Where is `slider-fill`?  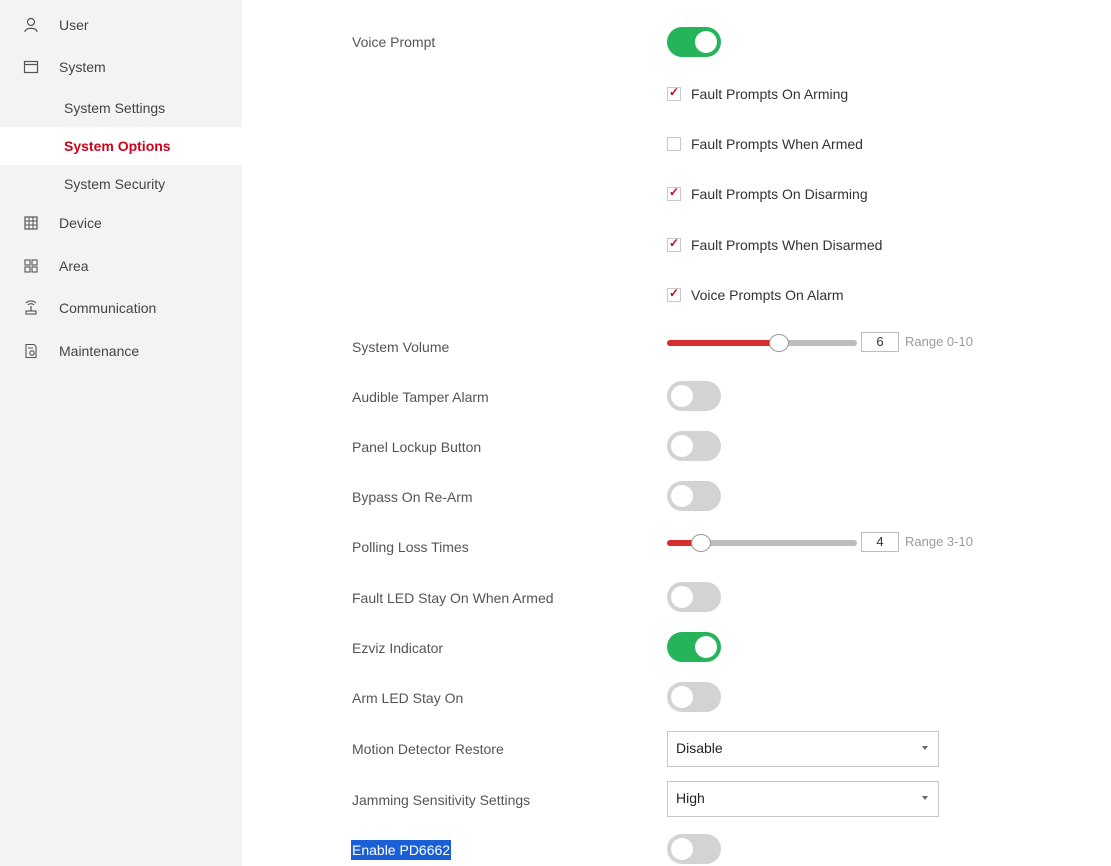 slider-fill is located at coordinates (722, 343).